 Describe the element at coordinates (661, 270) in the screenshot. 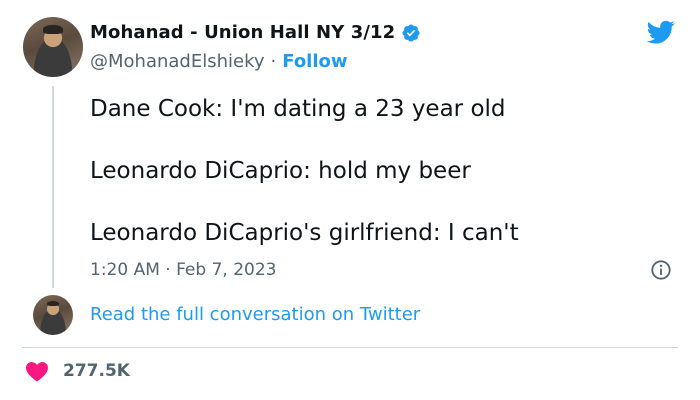

I see `info-icon` at that location.